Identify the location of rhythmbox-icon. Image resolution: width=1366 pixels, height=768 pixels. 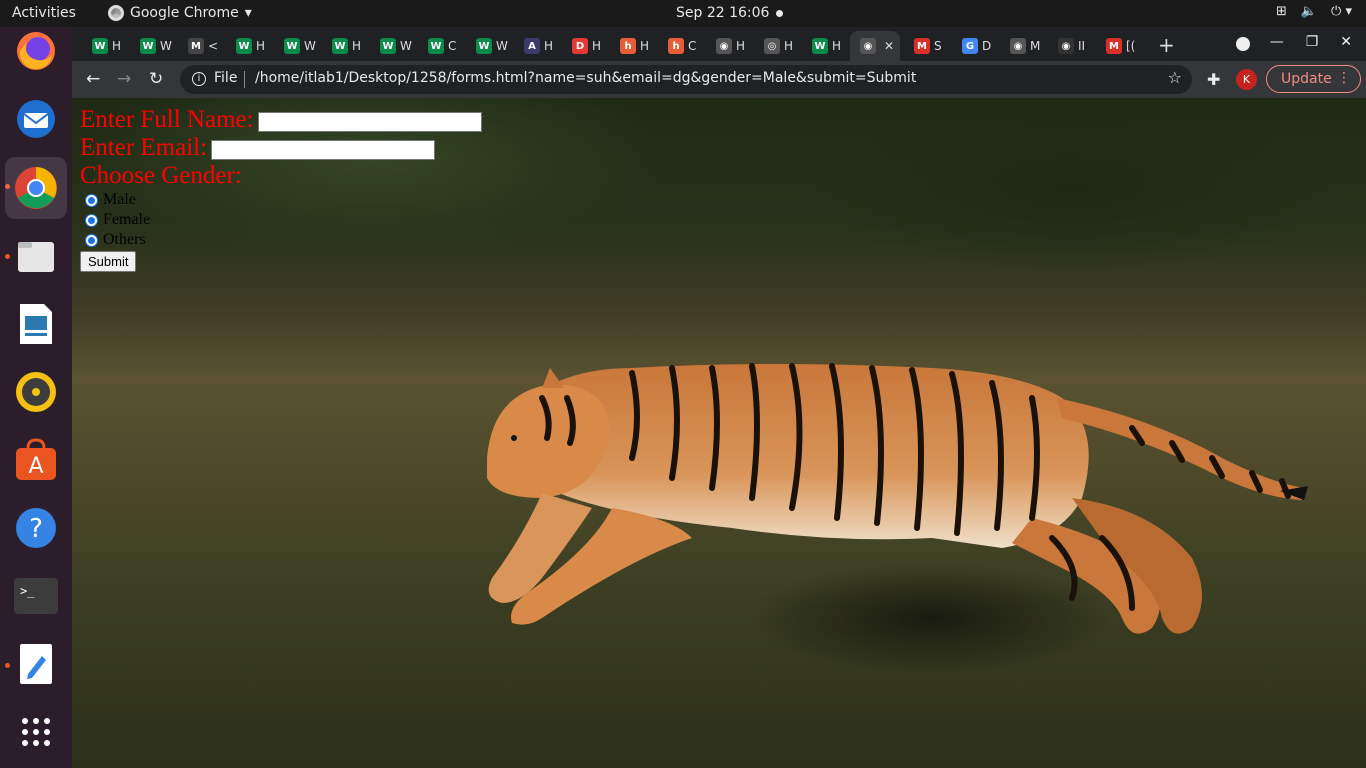
(36, 392).